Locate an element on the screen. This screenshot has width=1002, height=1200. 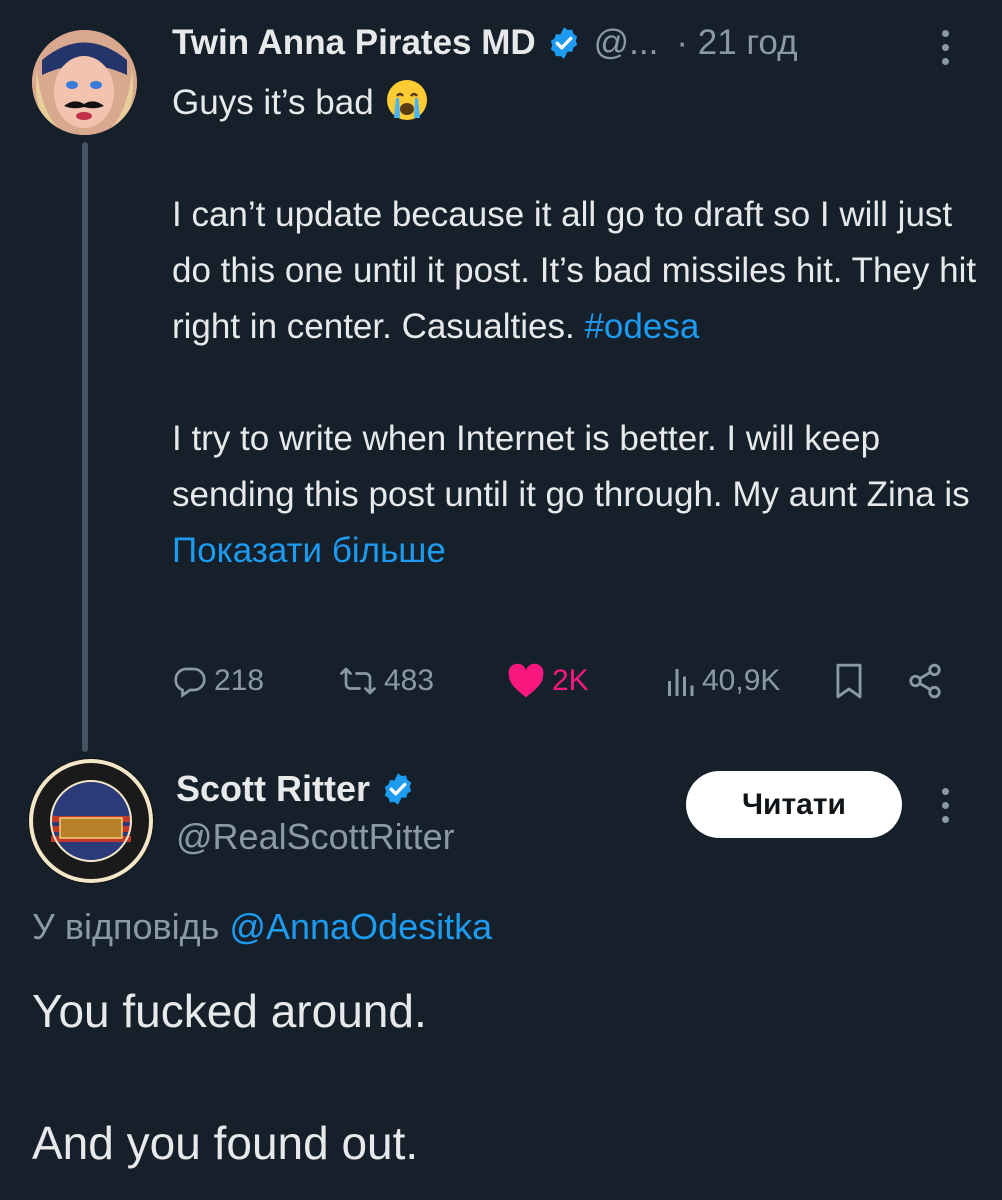
like-button: 2K is located at coordinates (547, 681).